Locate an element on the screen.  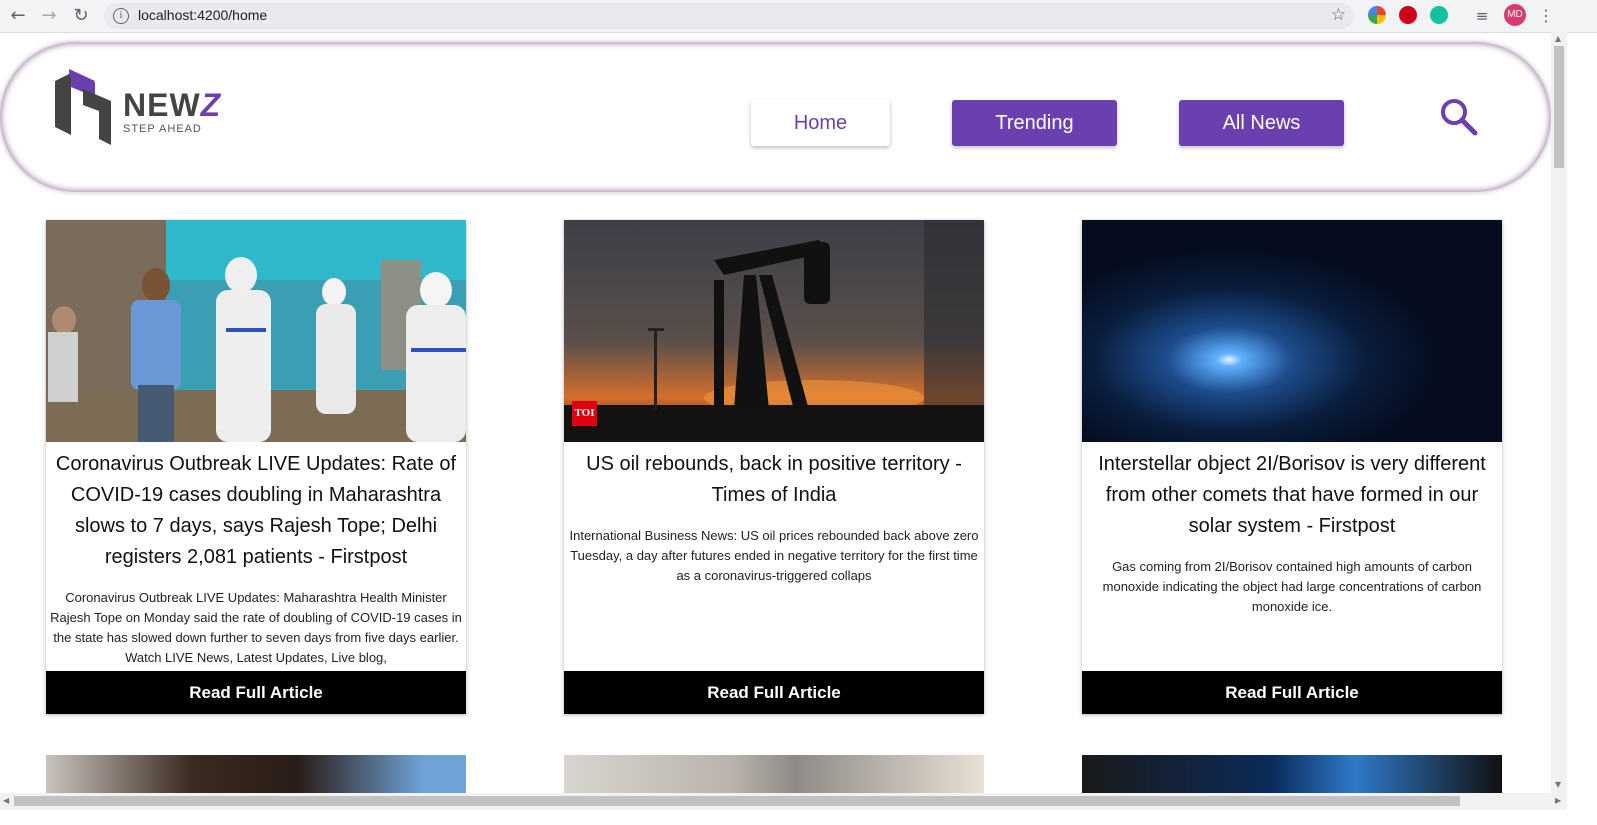
logo-text: NEWZ is located at coordinates (172, 105).